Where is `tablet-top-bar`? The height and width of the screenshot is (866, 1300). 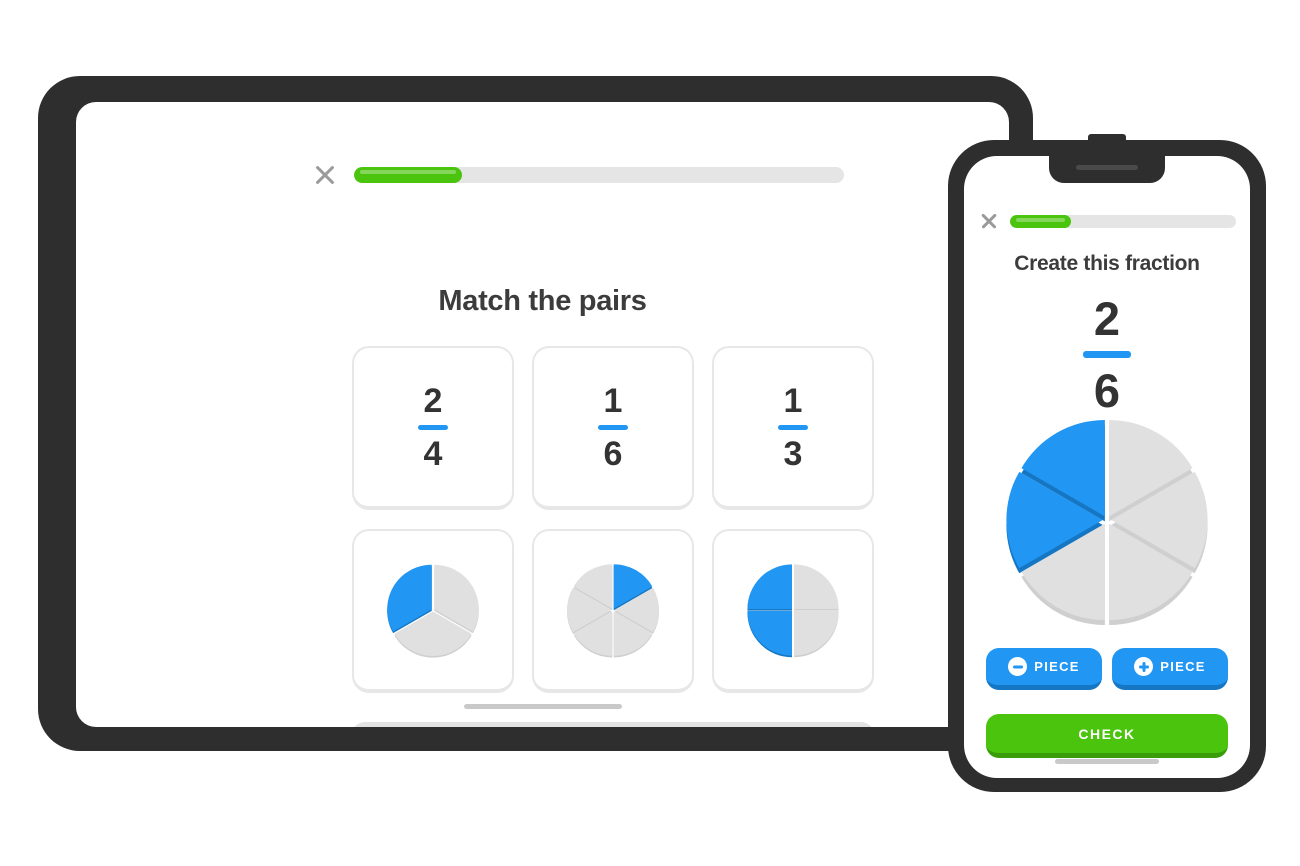
tablet-top-bar is located at coordinates (579, 175).